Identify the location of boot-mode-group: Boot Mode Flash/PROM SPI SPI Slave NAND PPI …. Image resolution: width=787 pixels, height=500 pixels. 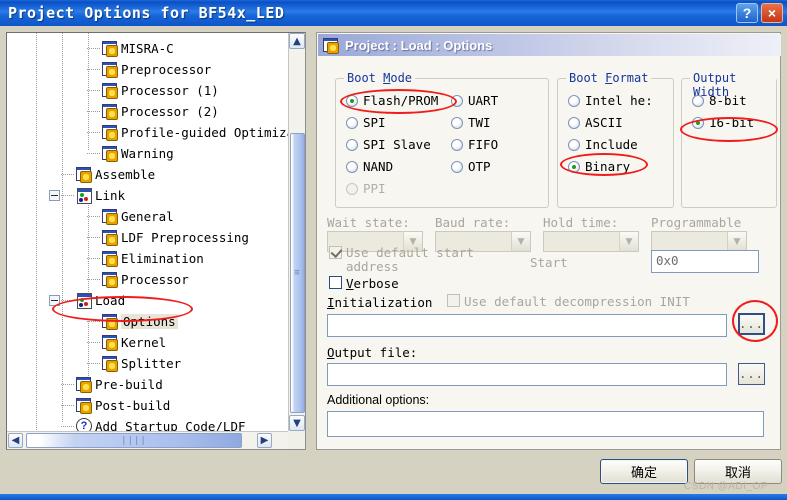
(442, 139).